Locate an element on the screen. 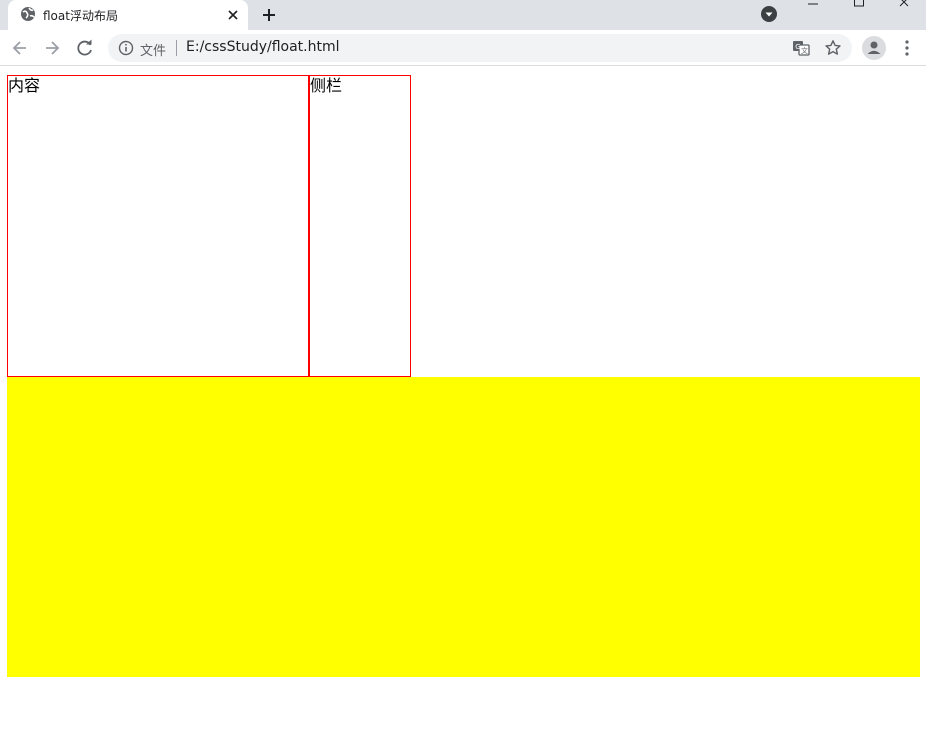  browser-toolbar: 文件 E:/cssStudy/float.html G 文 is located at coordinates (463, 48).